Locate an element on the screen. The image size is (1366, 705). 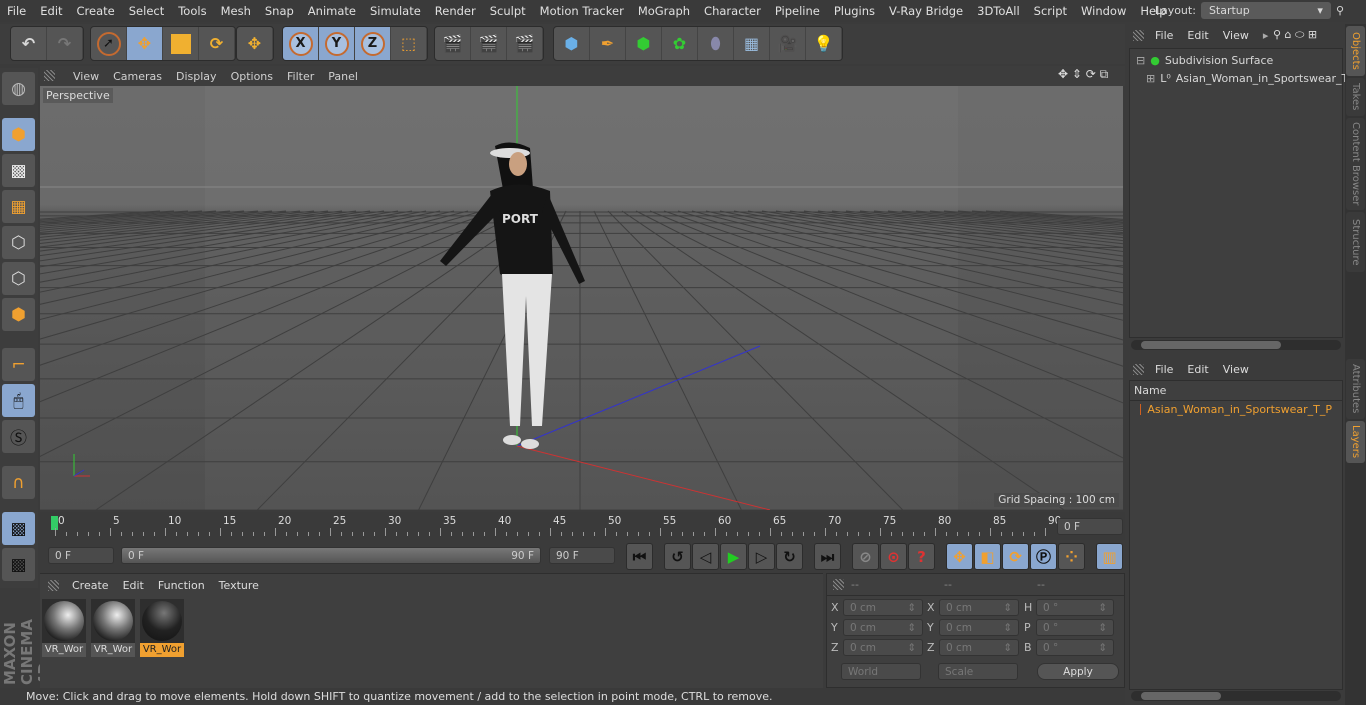
redo-icon: ↷ is located at coordinates (65, 43).